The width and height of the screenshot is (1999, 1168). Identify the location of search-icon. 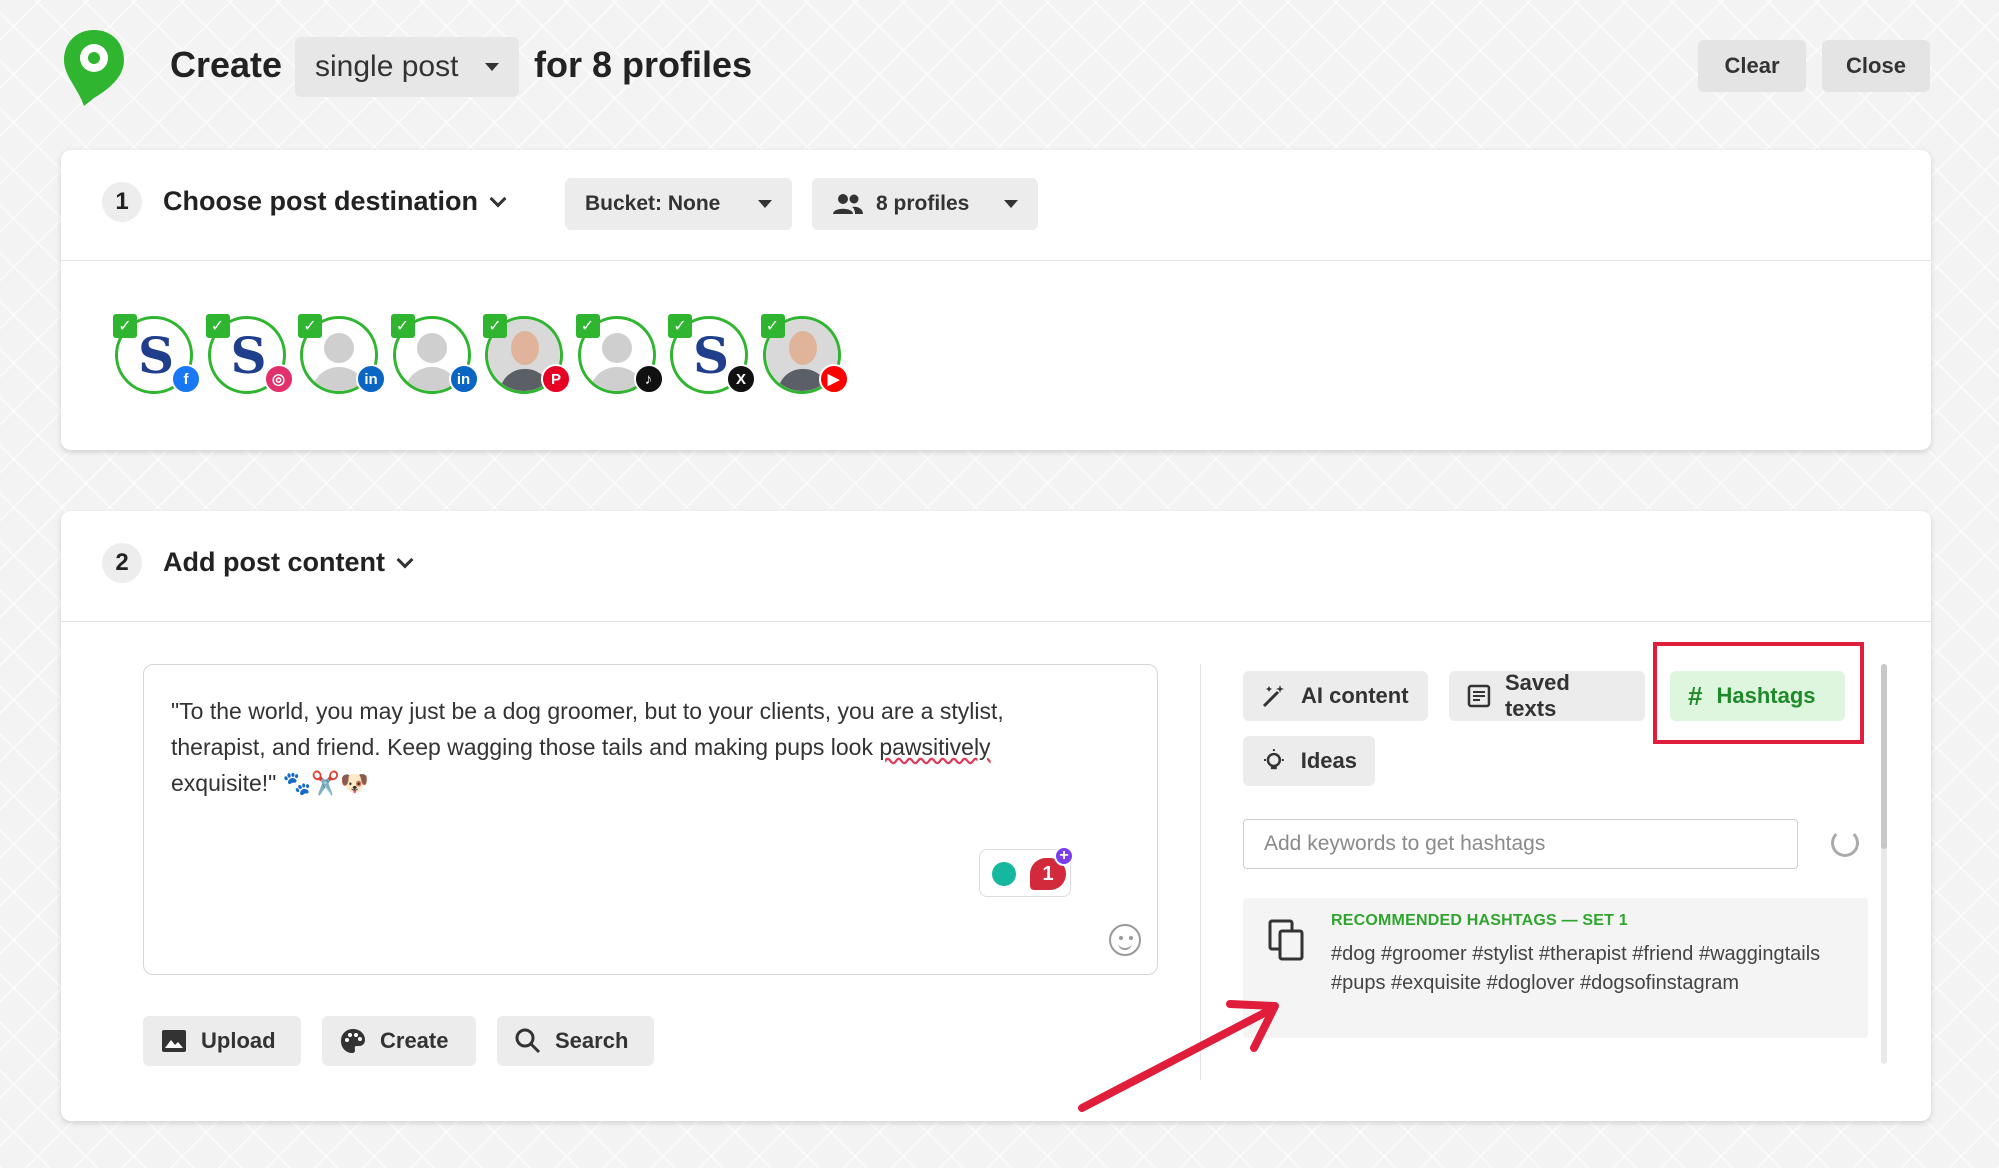
(528, 1041).